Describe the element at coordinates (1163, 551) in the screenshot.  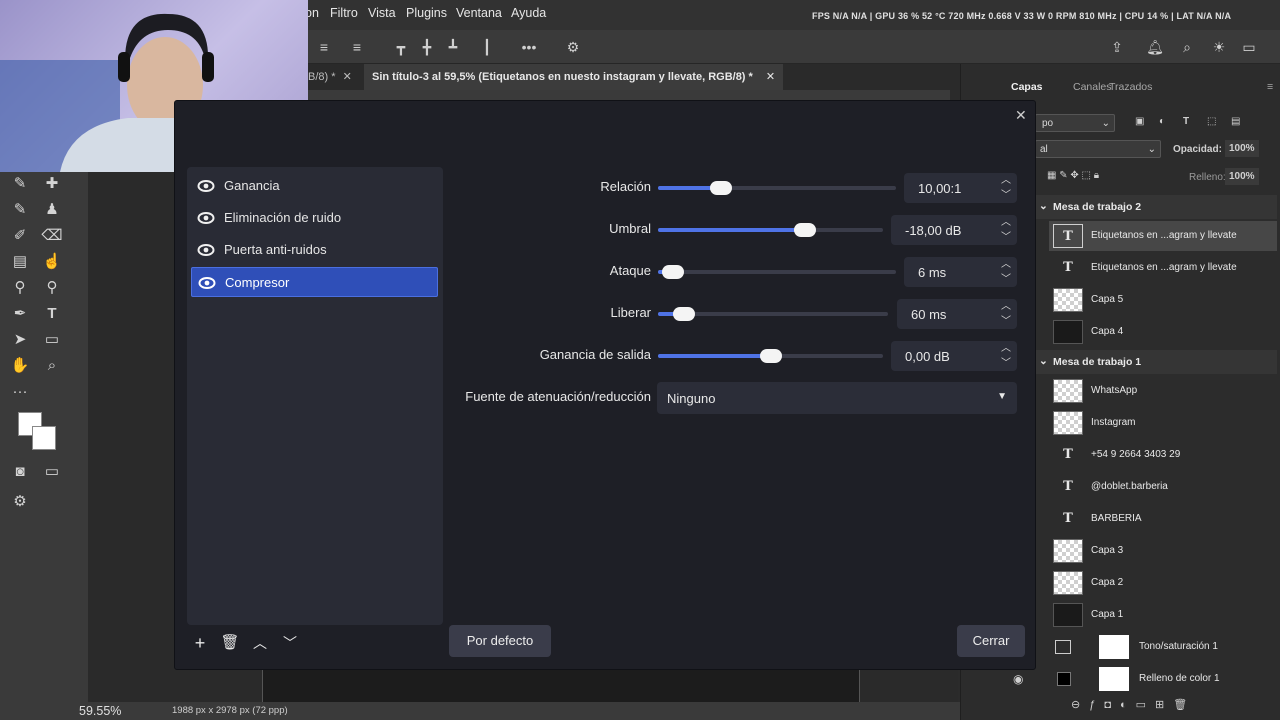
I see `layer-row: Capa 3` at that location.